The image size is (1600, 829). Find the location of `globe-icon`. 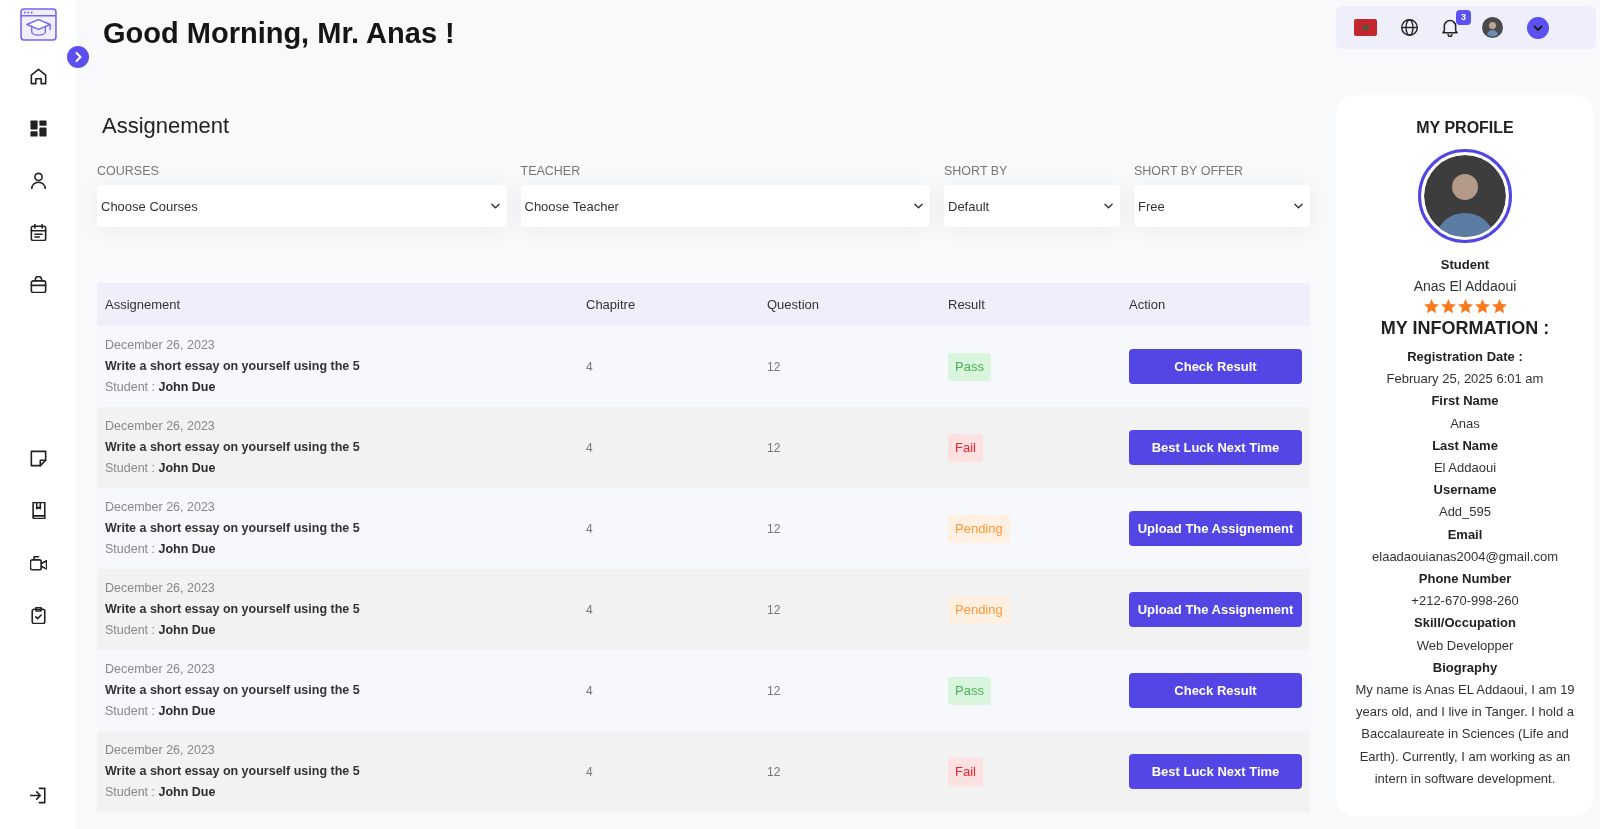

globe-icon is located at coordinates (1409, 27).